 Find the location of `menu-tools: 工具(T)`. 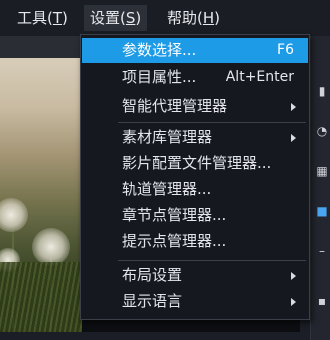

menu-tools: 工具(T) is located at coordinates (42, 18).